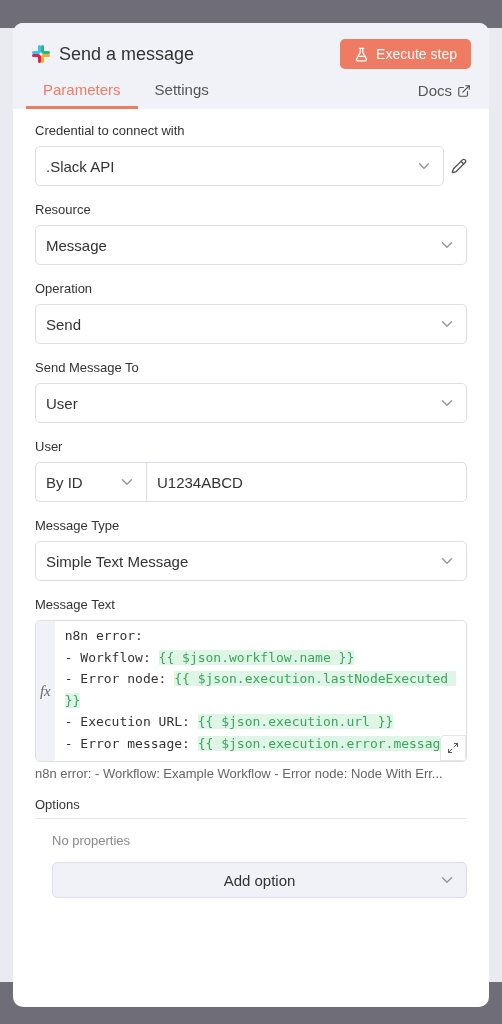  Describe the element at coordinates (459, 166) in the screenshot. I see `pencil-icon` at that location.